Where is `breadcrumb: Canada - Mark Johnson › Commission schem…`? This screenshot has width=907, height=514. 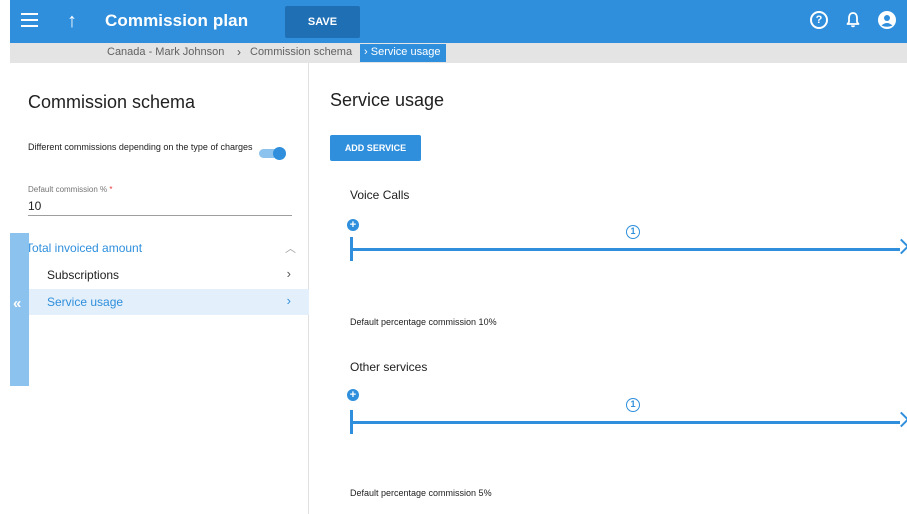
breadcrumb: Canada - Mark Johnson › Commission schem… is located at coordinates (458, 53).